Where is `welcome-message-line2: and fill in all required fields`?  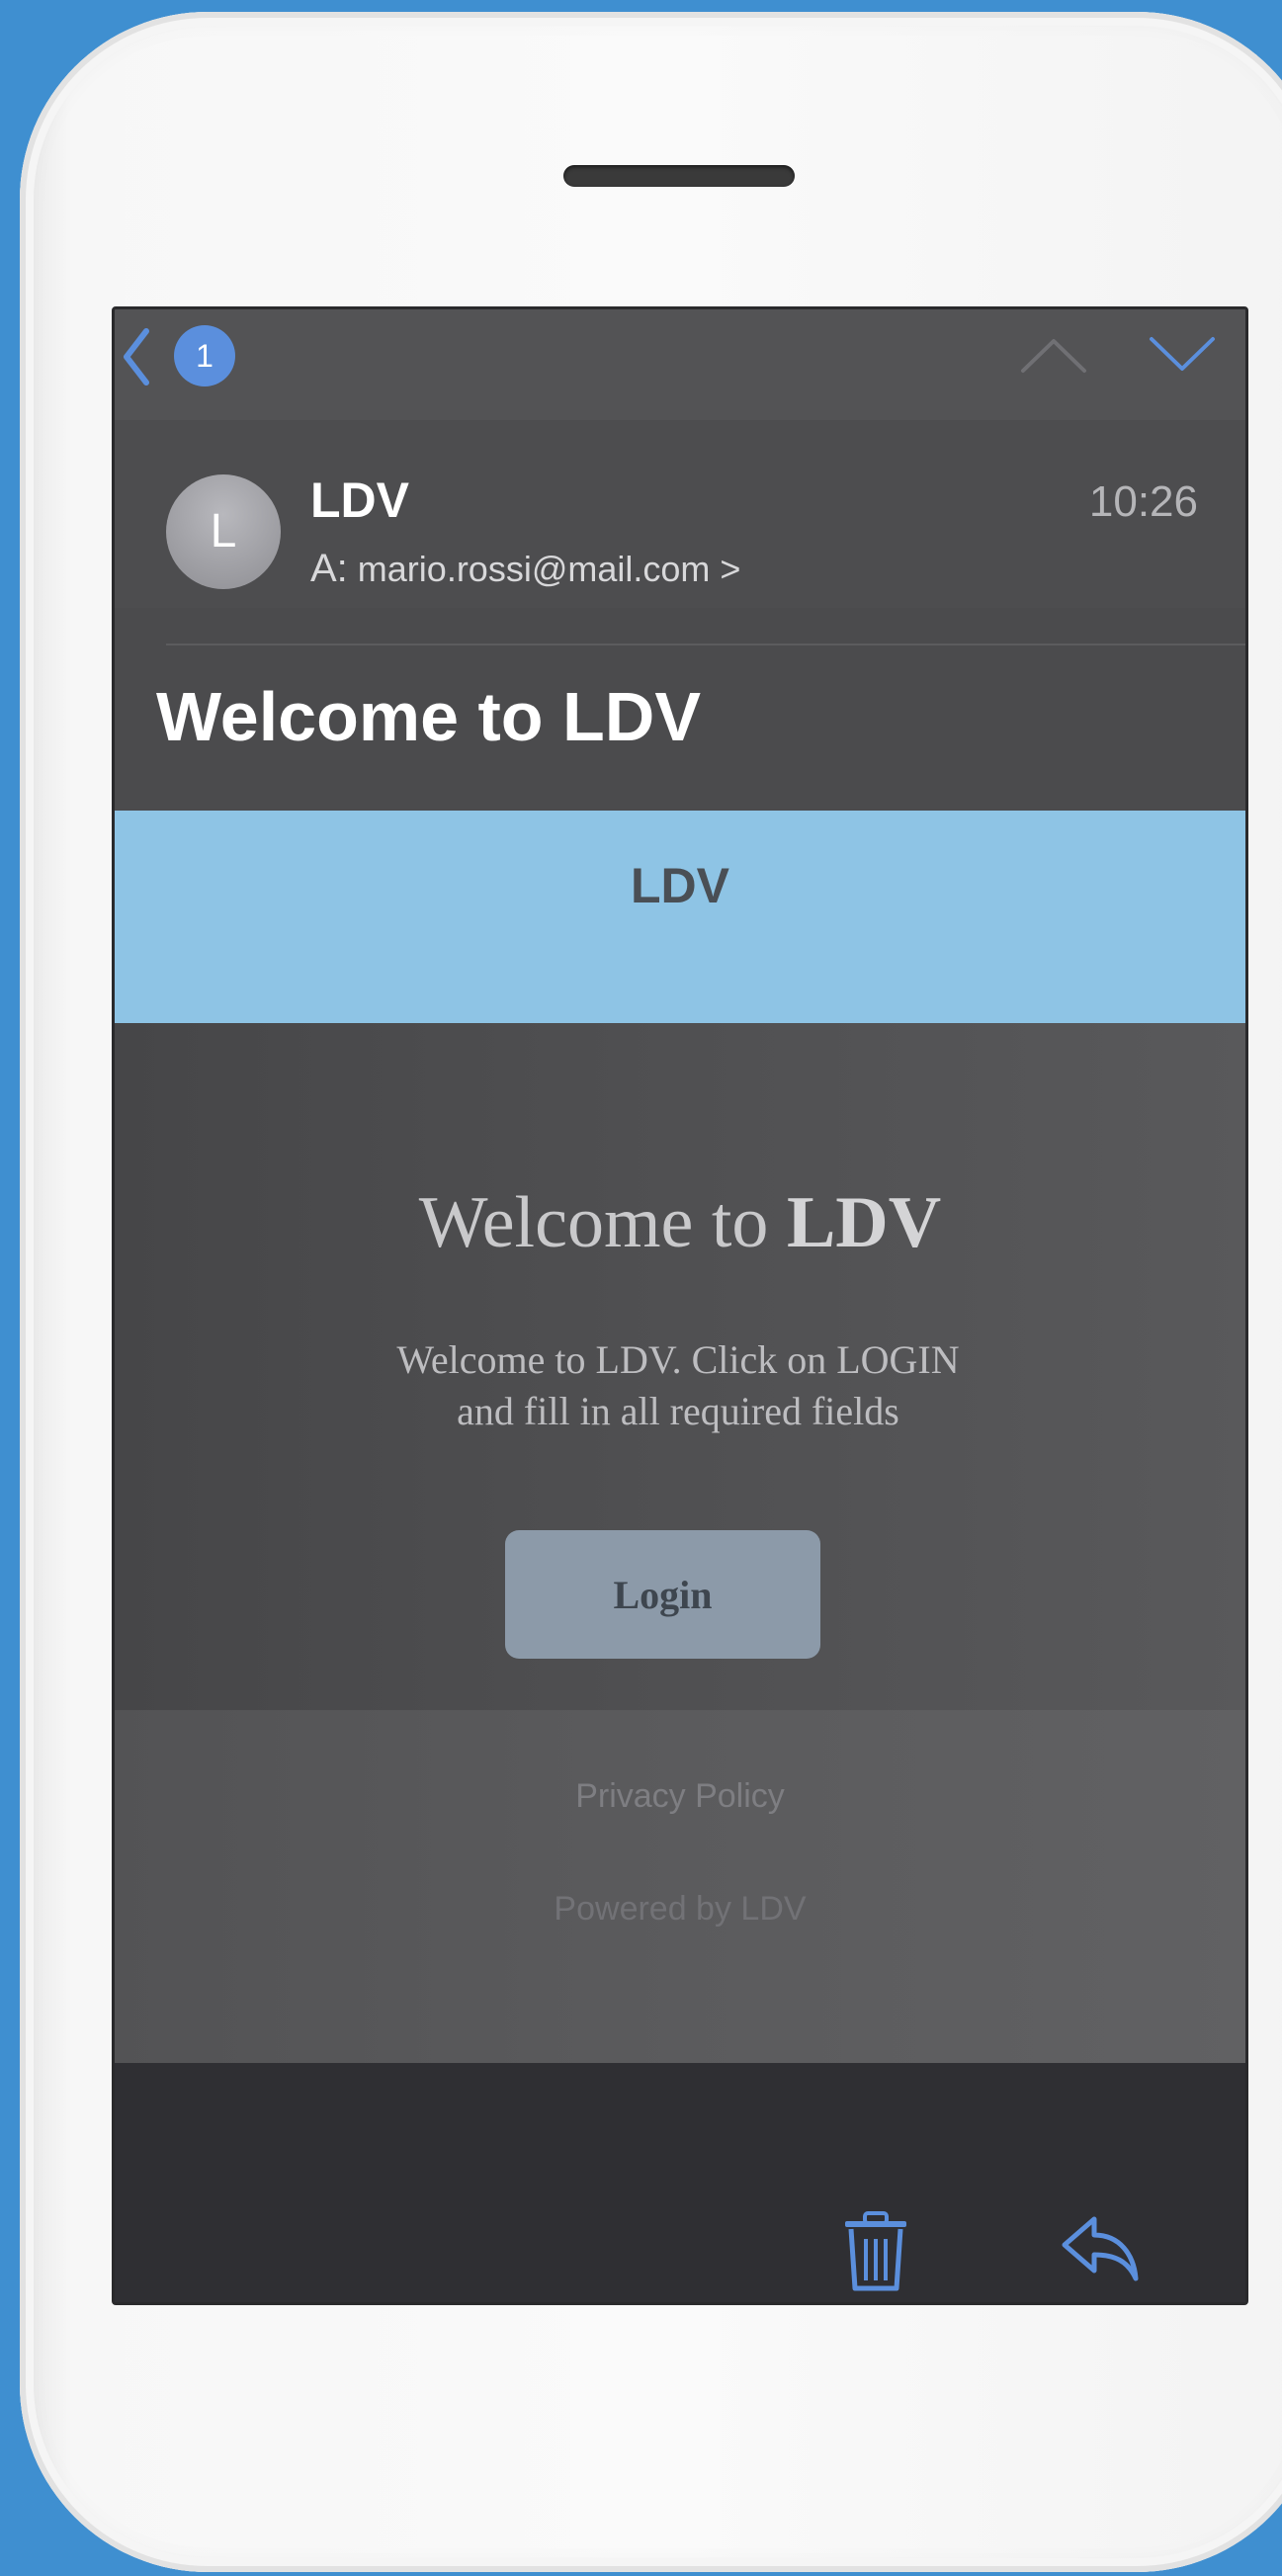
welcome-message-line2: and fill in all required fields is located at coordinates (678, 1411).